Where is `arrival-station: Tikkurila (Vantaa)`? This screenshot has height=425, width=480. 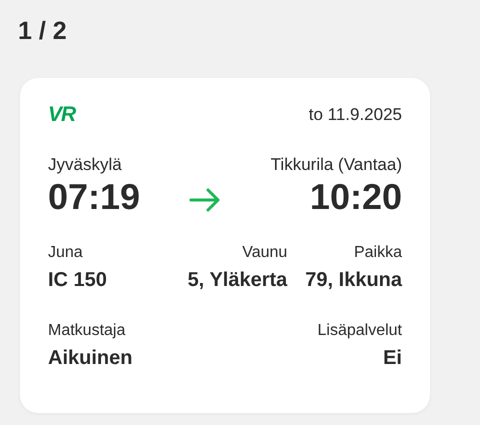 arrival-station: Tikkurila (Vantaa) is located at coordinates (336, 165).